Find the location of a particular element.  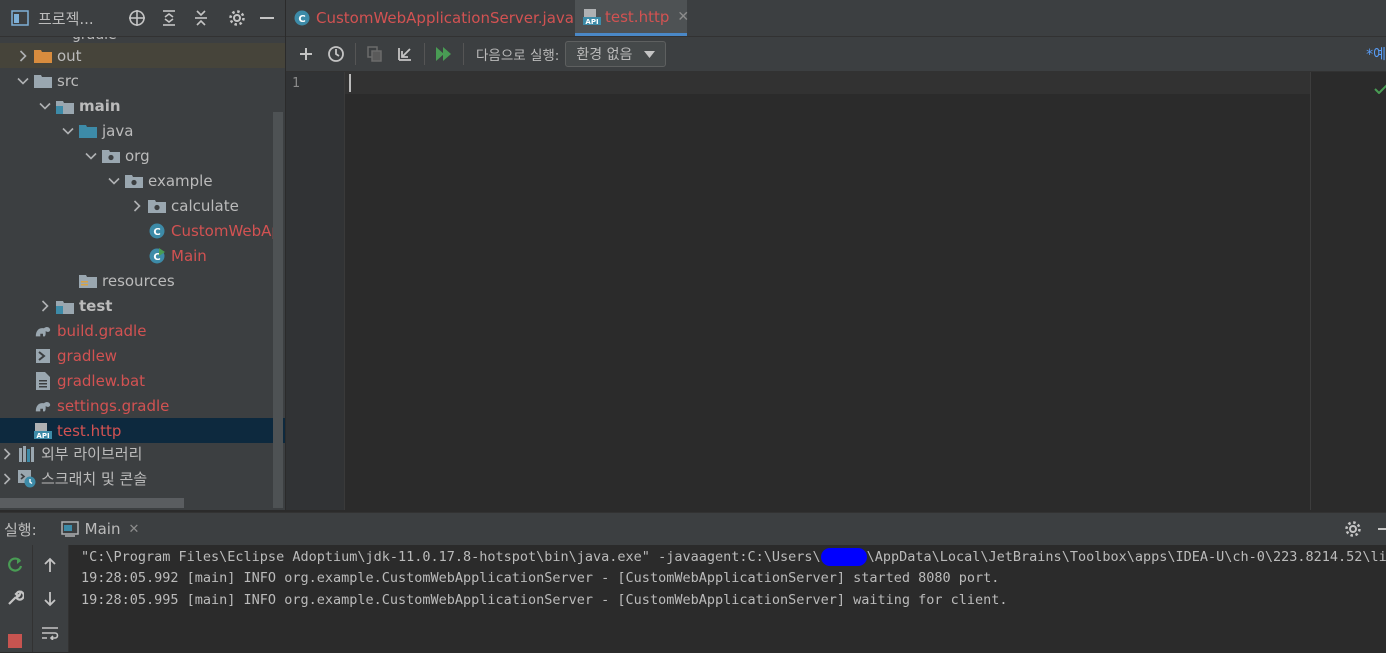

tree-item-label: Main is located at coordinates (189, 255).